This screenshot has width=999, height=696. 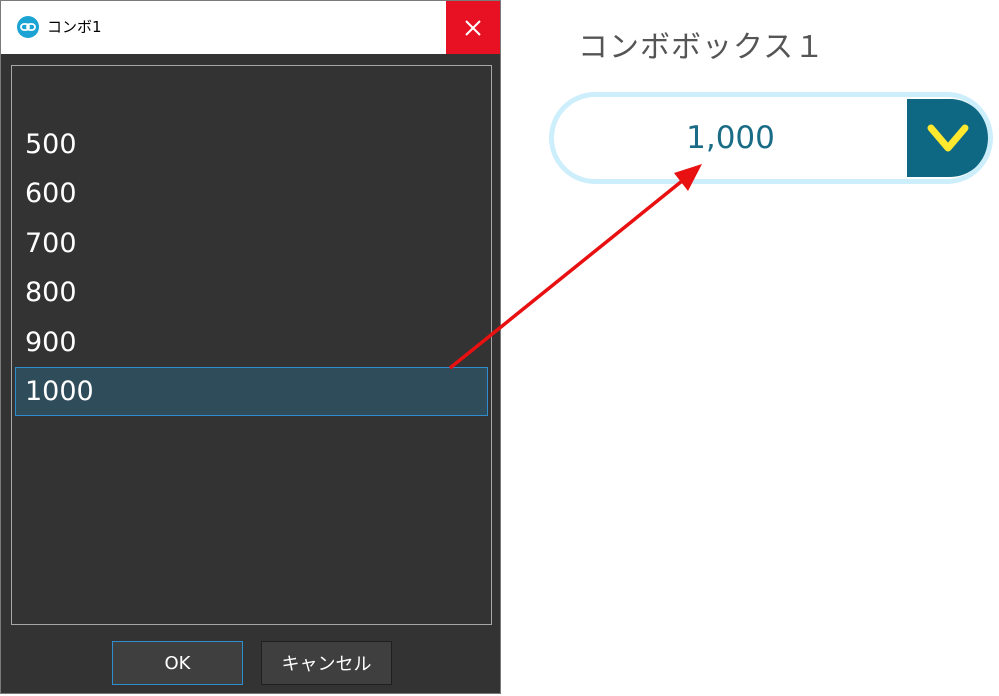 What do you see at coordinates (251, 292) in the screenshot?
I see `list-item: 800` at bounding box center [251, 292].